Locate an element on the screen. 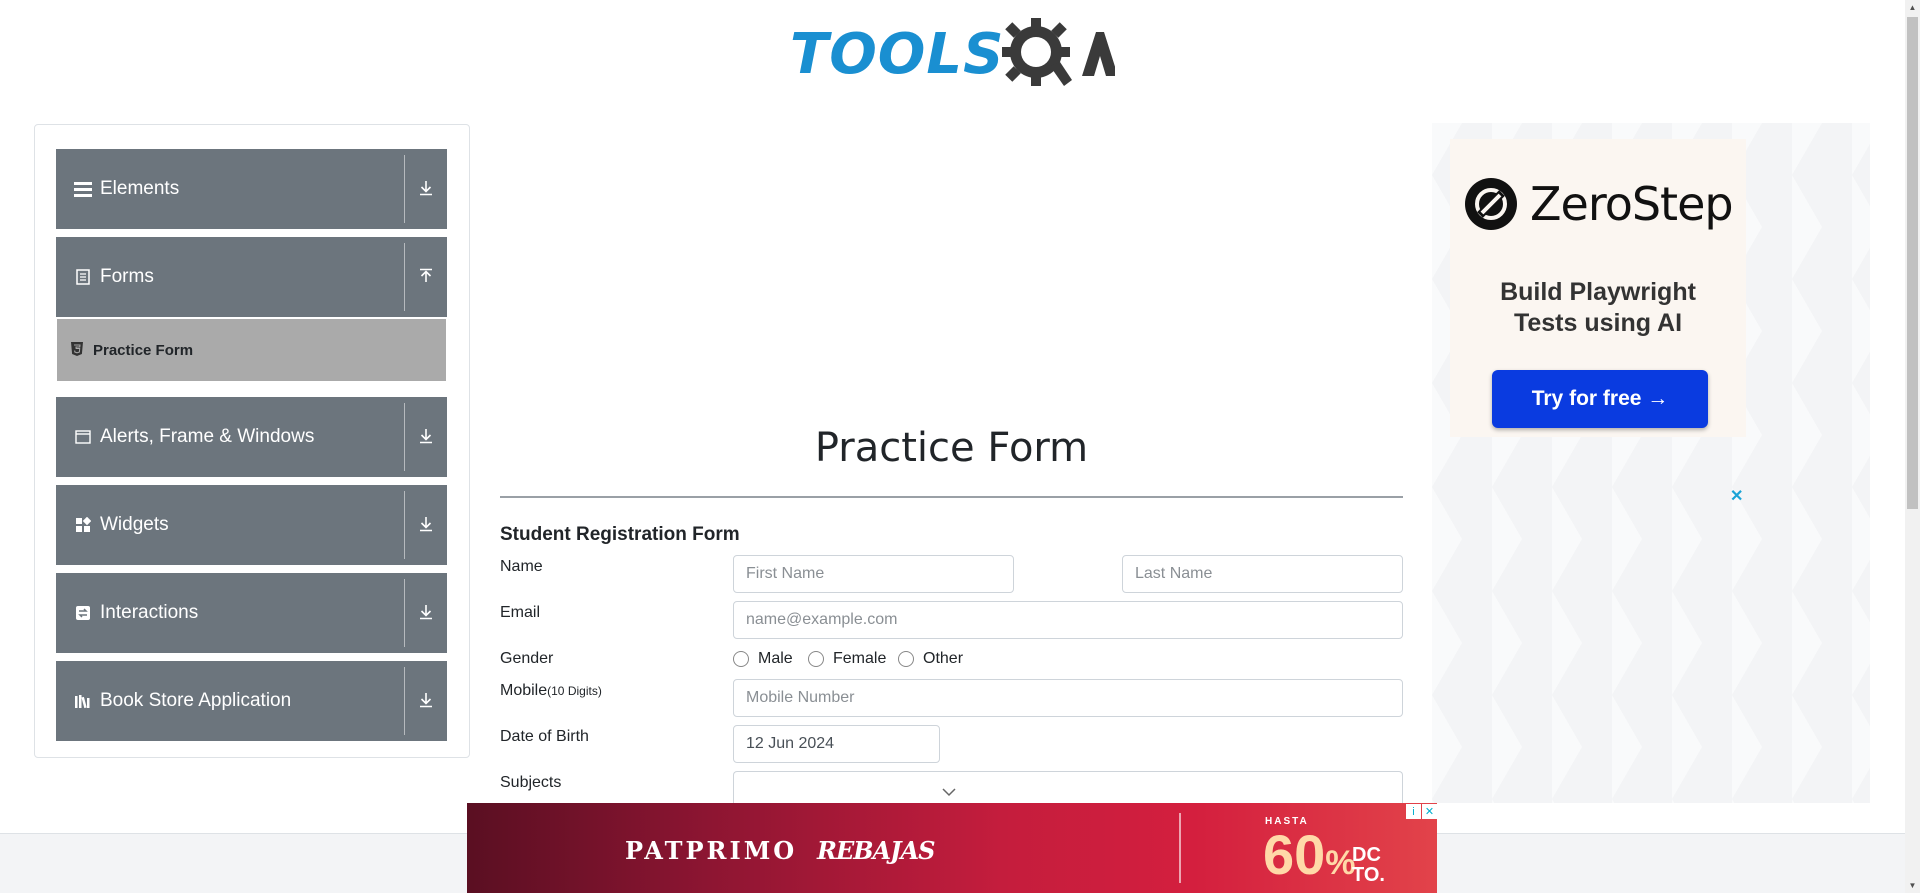  banner-dcto-line: DC is located at coordinates (1366, 855).